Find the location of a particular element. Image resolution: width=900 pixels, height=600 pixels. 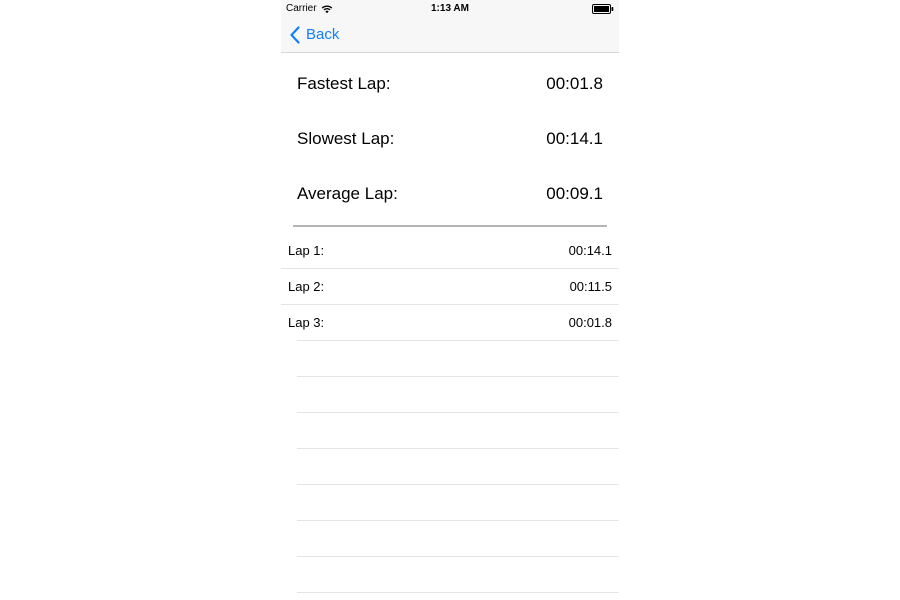

lap-label: Lap 3: is located at coordinates (306, 322).